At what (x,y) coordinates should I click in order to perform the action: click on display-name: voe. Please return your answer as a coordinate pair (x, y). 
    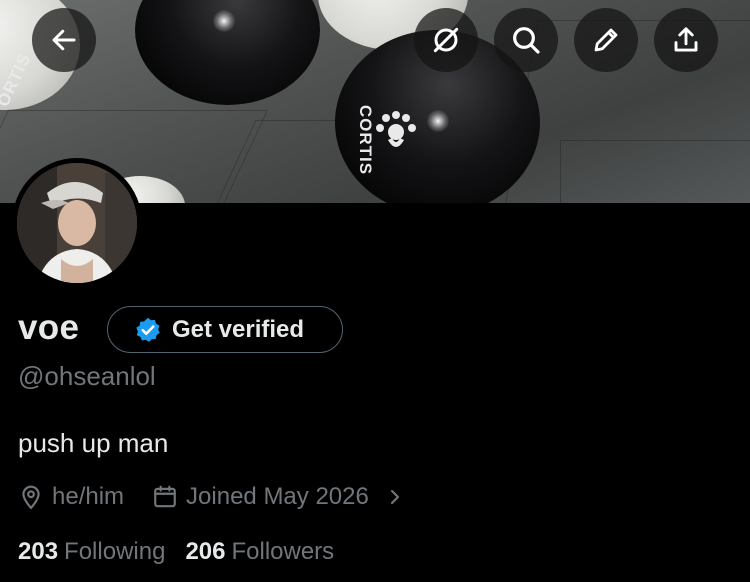
    Looking at the image, I should click on (49, 327).